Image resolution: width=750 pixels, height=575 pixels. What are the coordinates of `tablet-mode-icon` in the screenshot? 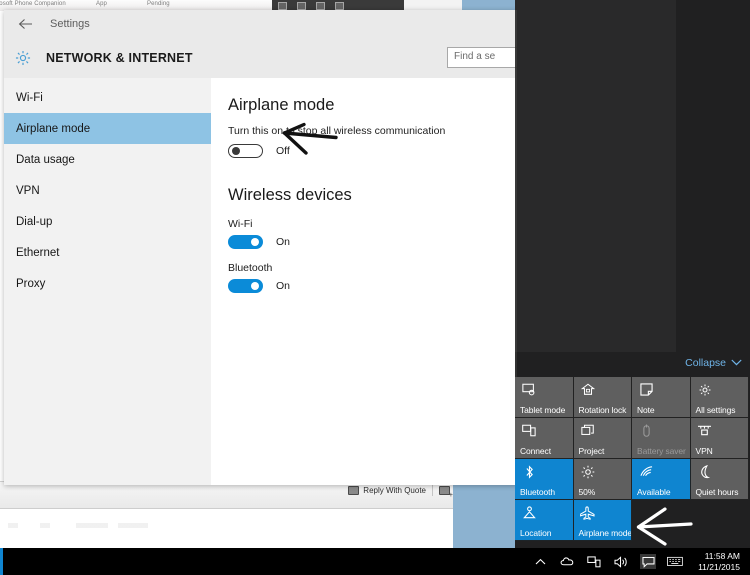 It's located at (529, 389).